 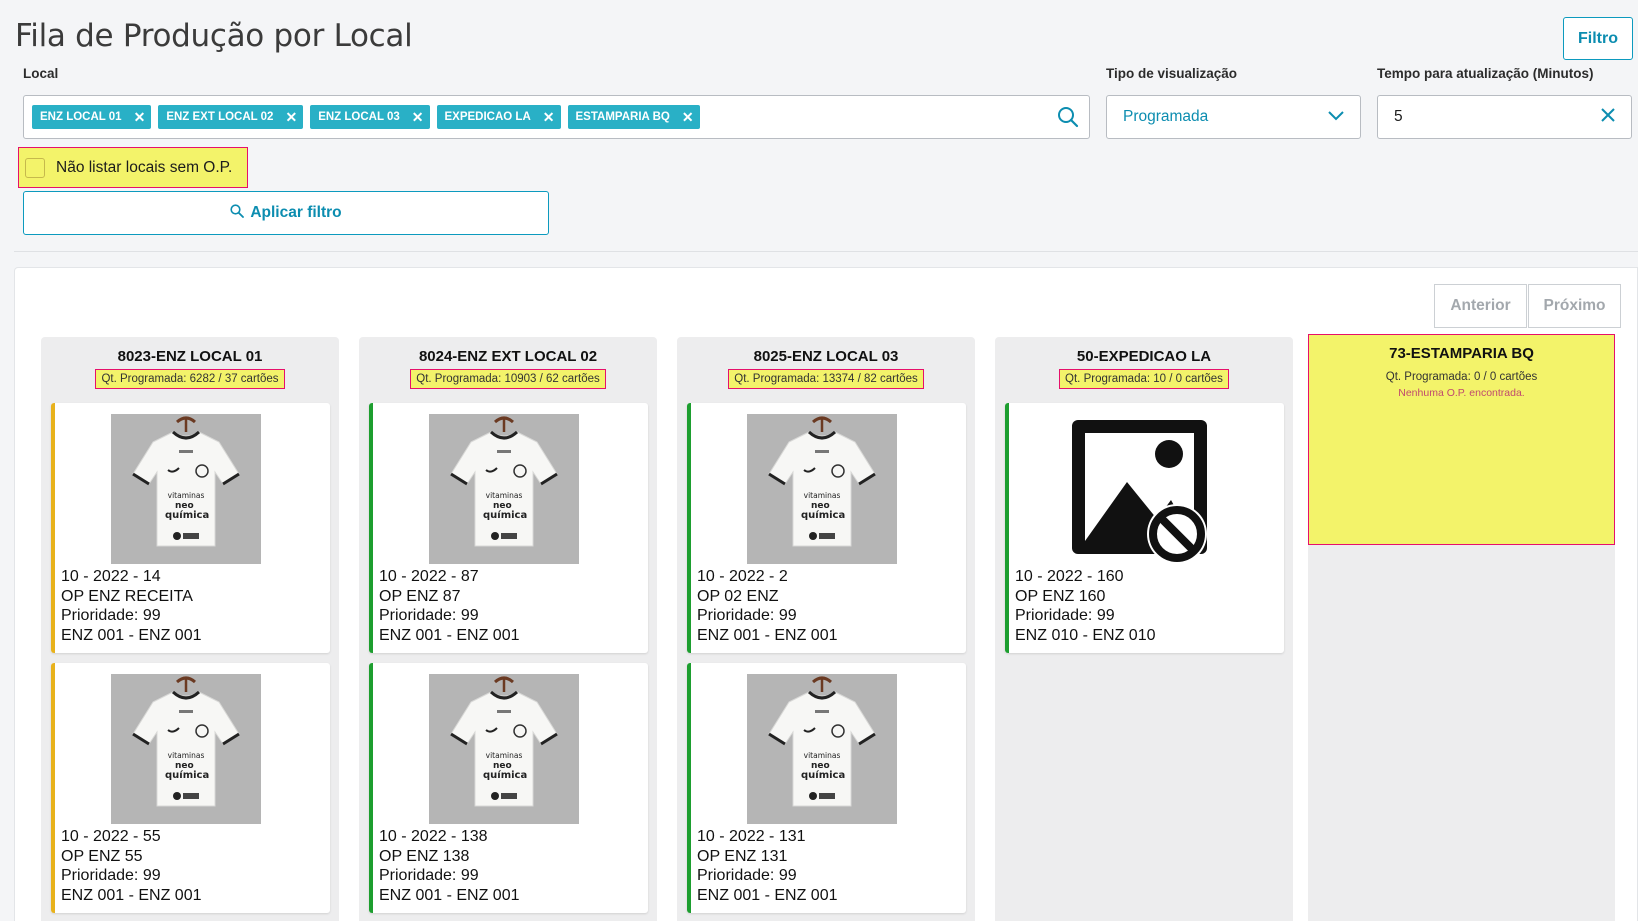 What do you see at coordinates (127, 596) in the screenshot?
I see `op-name: OP ENZ RECEITA` at bounding box center [127, 596].